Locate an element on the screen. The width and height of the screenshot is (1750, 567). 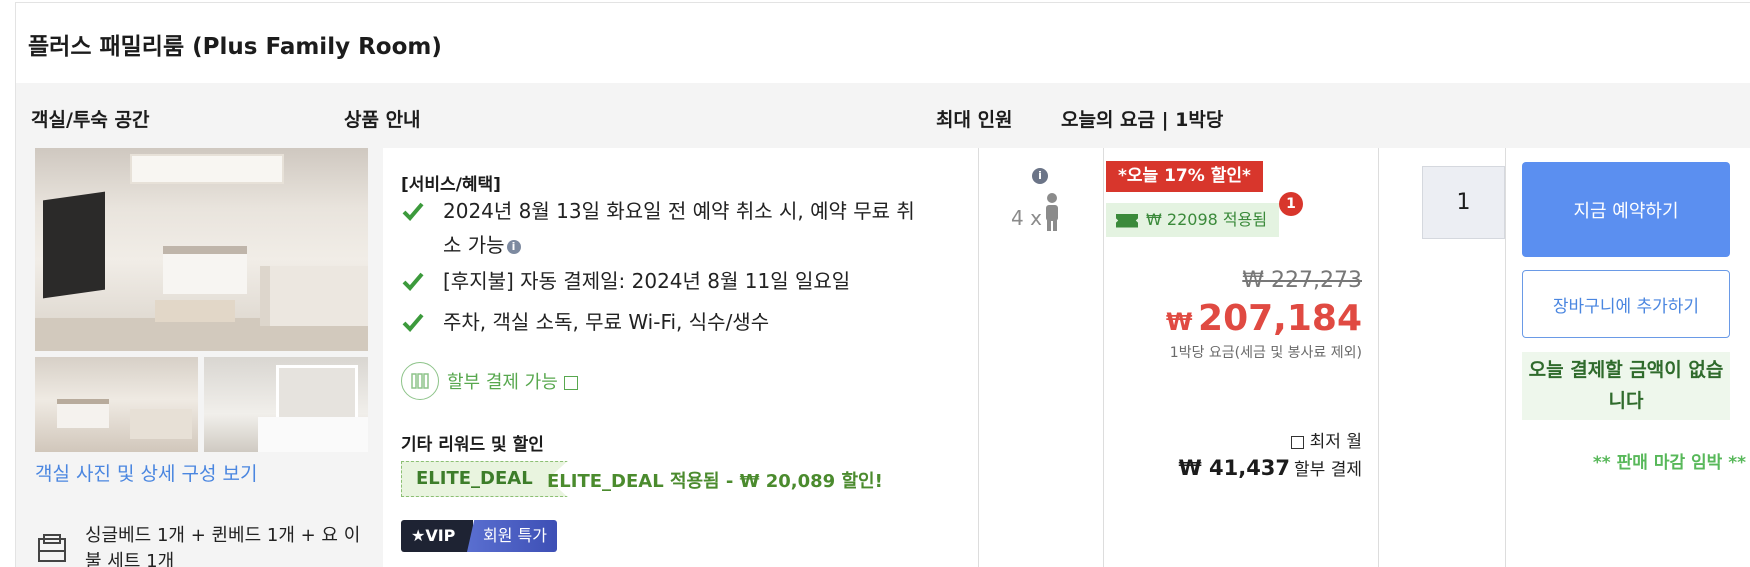
vip-label: ★VIP is located at coordinates (437, 536).